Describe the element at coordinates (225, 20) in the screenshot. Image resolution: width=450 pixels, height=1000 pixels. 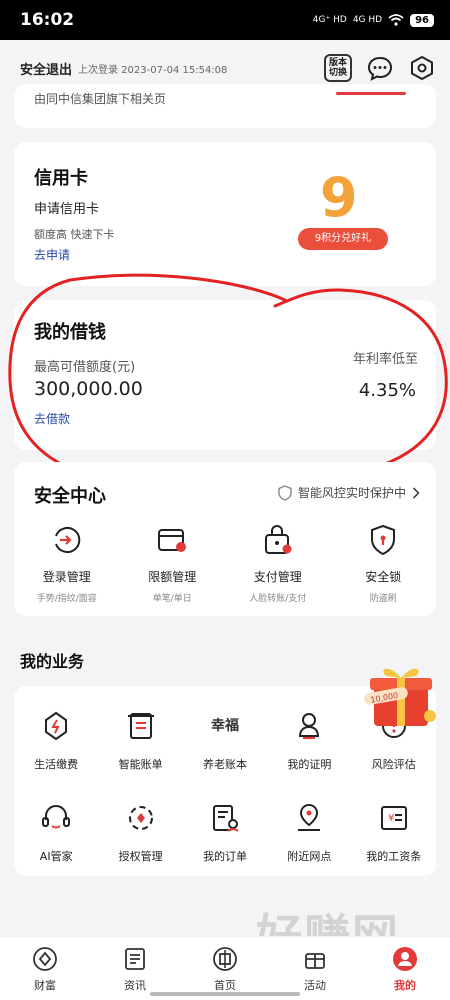
I see `status-bar: 16:02 4G⁺ HD 4G HD 96` at that location.